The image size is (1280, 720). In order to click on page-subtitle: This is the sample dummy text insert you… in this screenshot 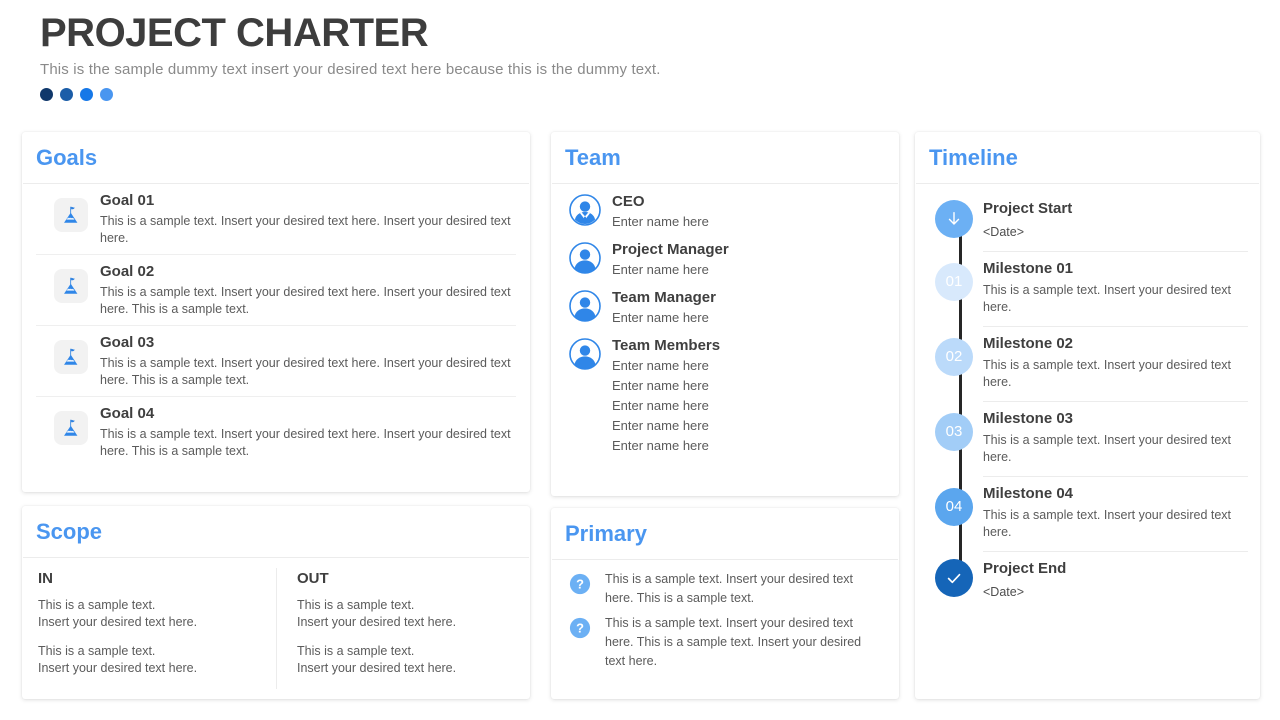, I will do `click(350, 69)`.